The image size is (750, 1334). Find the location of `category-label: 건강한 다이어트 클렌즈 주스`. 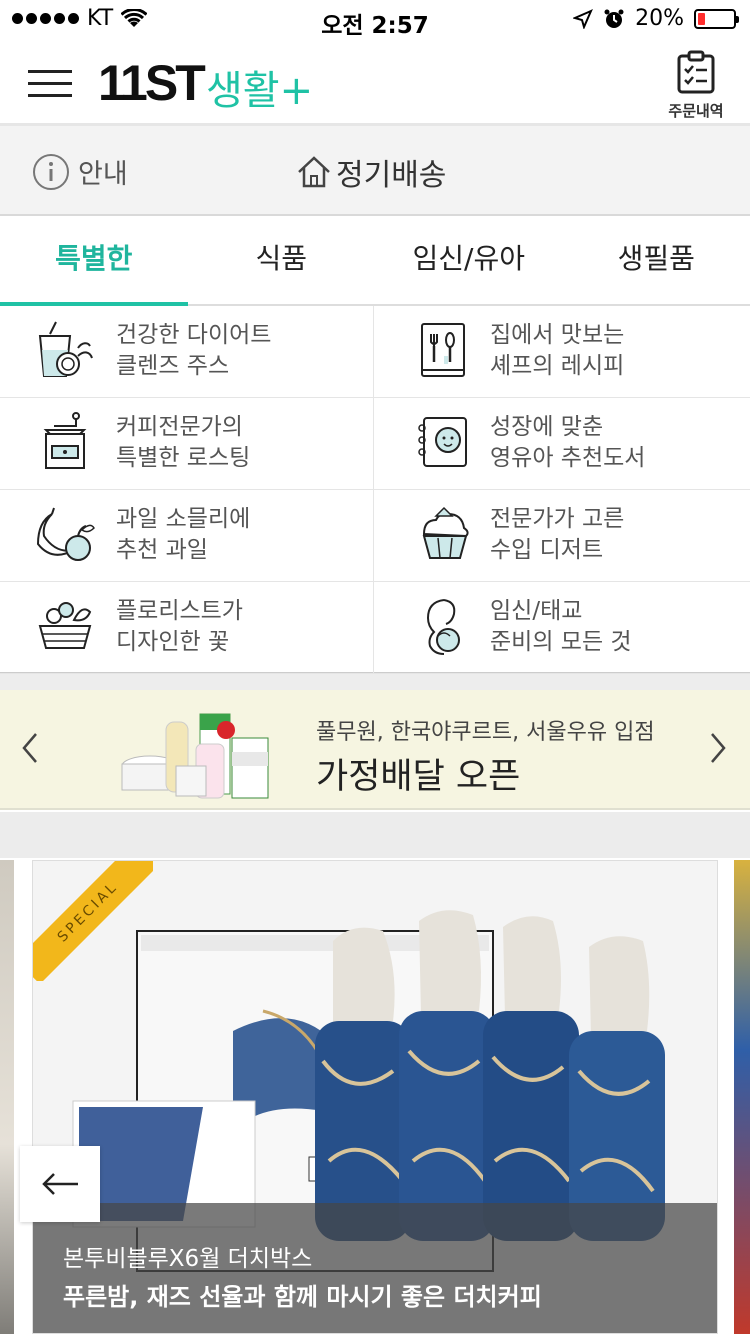

category-label: 건강한 다이어트 클렌즈 주스 is located at coordinates (193, 351).